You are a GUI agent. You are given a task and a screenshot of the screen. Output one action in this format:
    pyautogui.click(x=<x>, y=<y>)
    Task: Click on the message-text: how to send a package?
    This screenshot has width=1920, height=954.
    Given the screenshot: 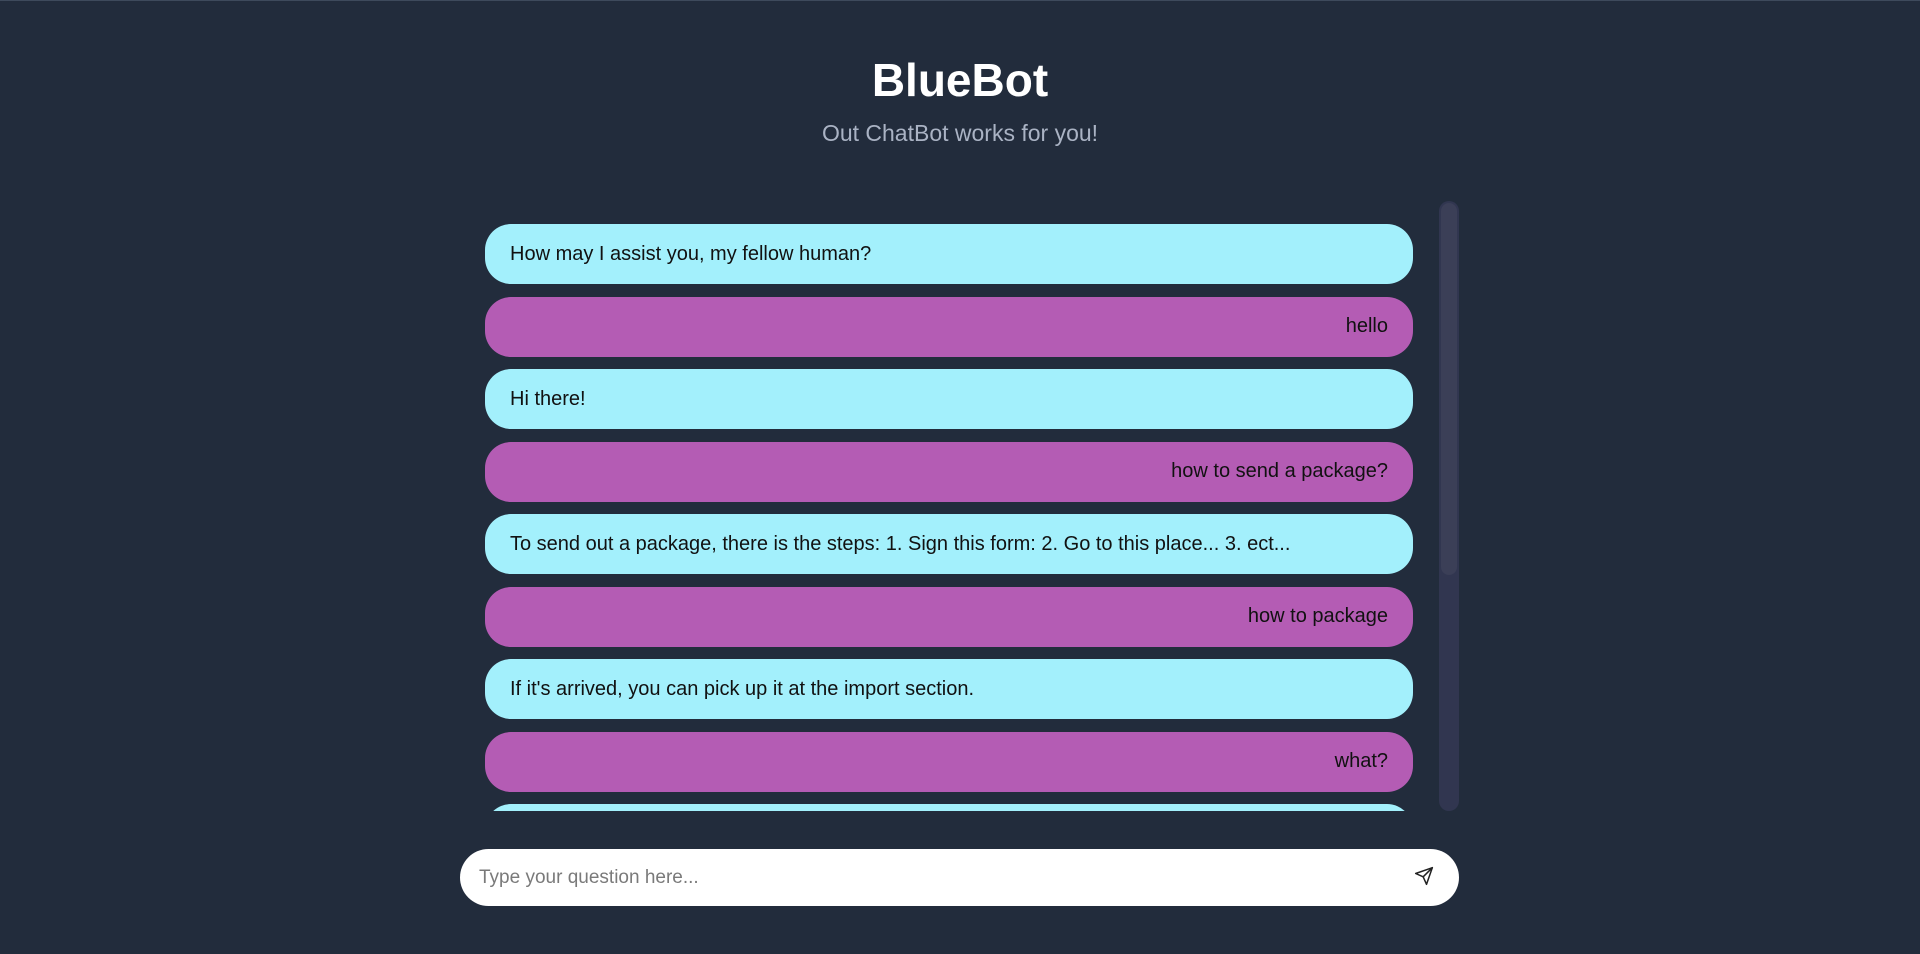 What is the action you would take?
    pyautogui.click(x=1279, y=471)
    